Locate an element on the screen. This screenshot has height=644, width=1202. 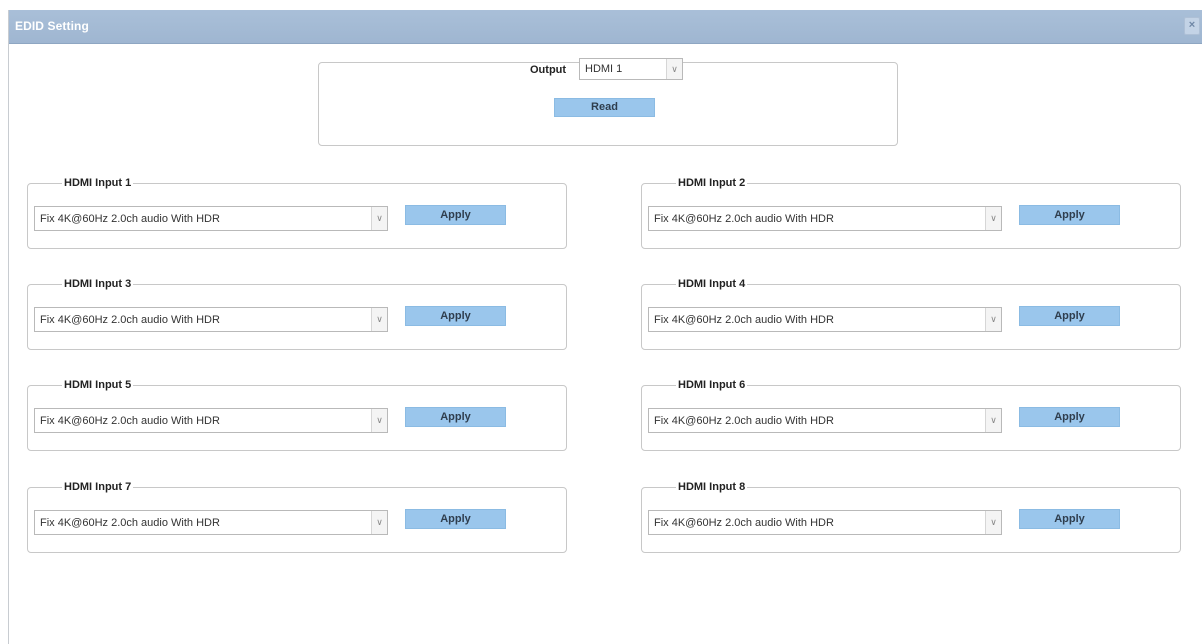
hdmi-input-6-select: Fix 4K@60Hz 2.0ch audio With HDR ∨ is located at coordinates (825, 420).